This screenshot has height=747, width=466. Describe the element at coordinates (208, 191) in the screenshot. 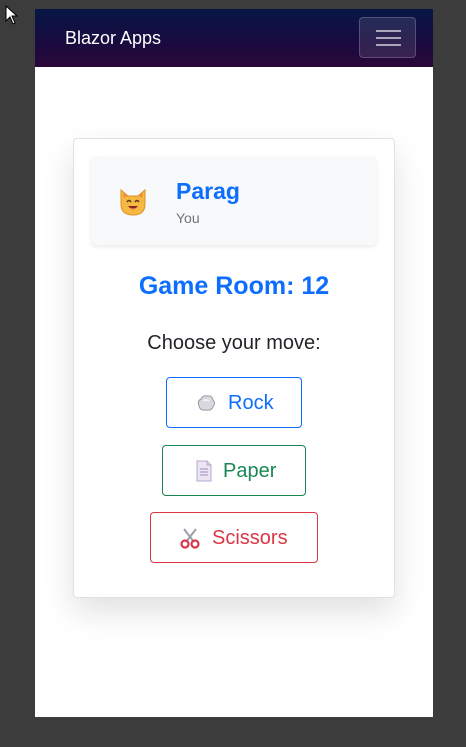

I see `player-name: Parag` at that location.